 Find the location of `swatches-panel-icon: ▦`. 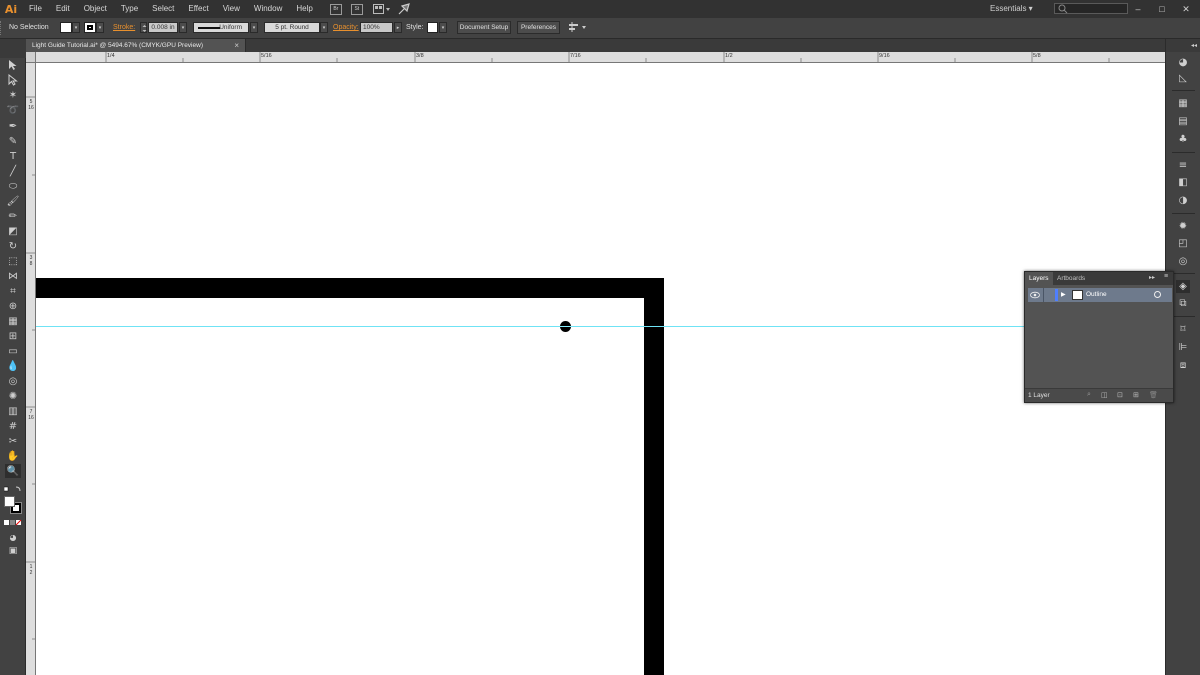

swatches-panel-icon: ▦ is located at coordinates (1183, 103).